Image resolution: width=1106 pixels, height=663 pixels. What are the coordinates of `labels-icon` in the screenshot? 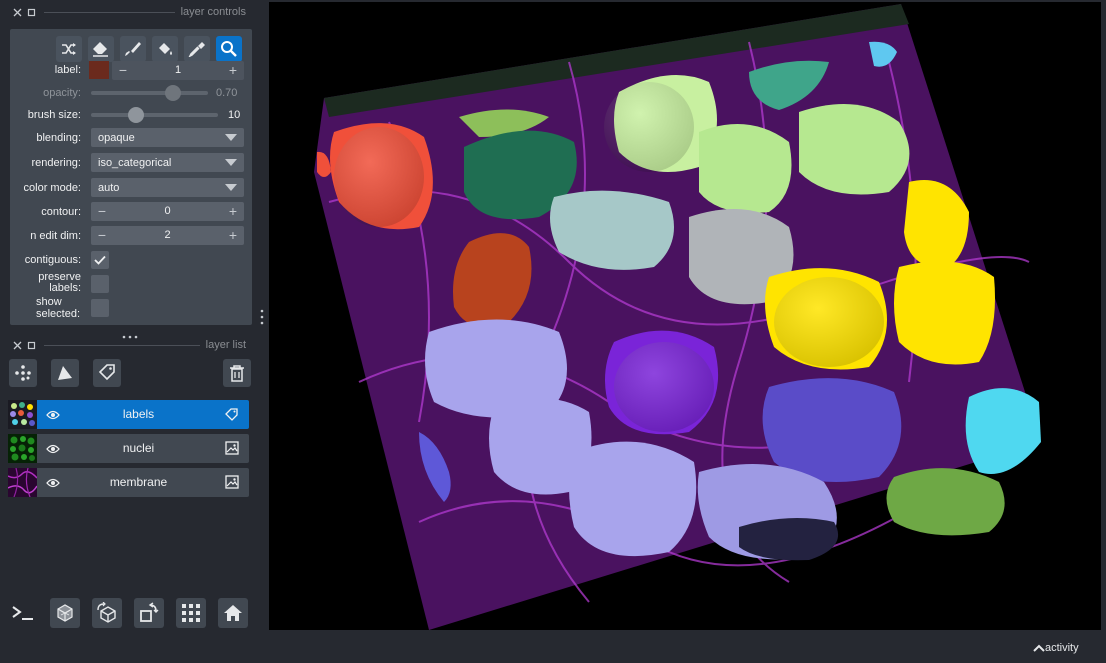 It's located at (106, 372).